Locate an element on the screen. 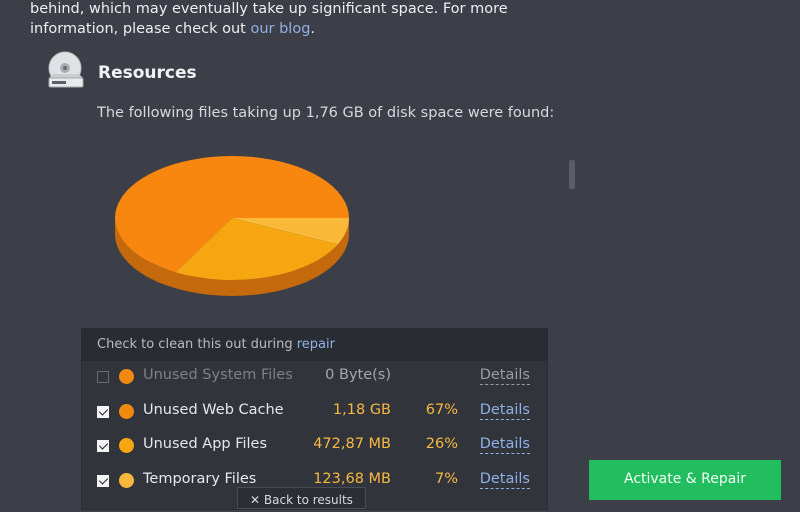  file-category-row: Unused App Files 472,87 MB 26% Details is located at coordinates (314, 447).